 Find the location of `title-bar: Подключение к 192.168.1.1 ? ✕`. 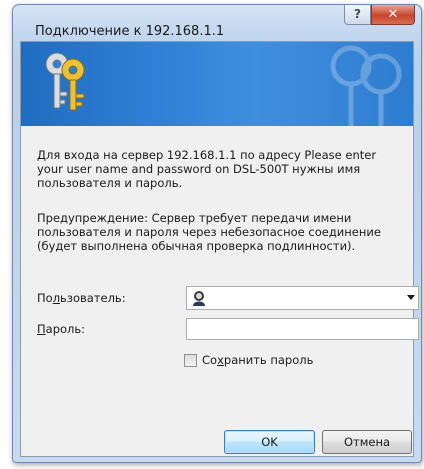

title-bar: Подключение к 192.168.1.1 ? ✕ is located at coordinates (217, 23).